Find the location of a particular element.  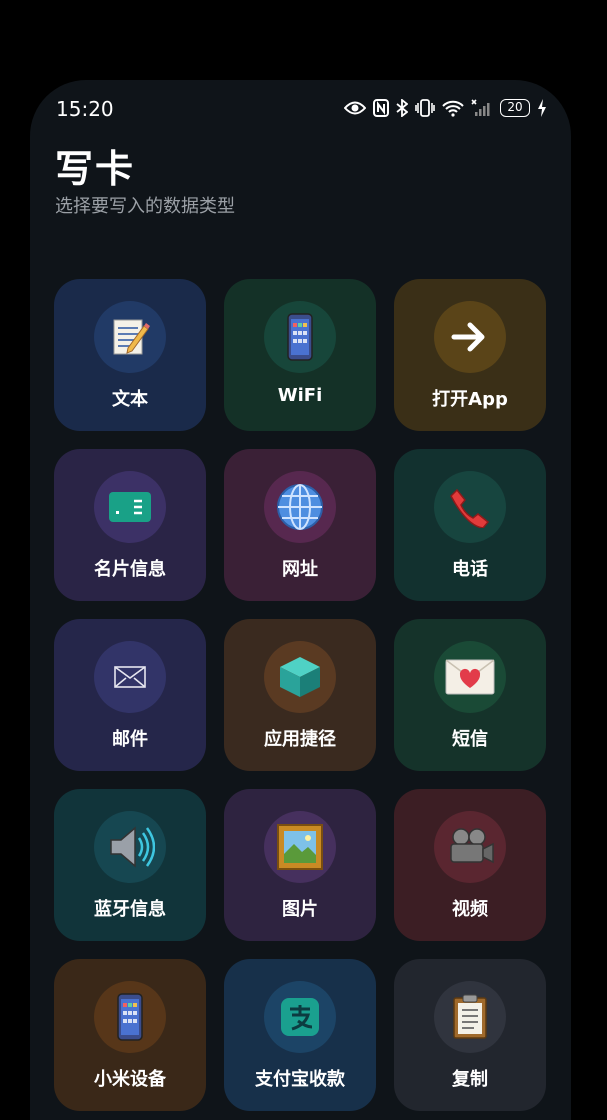

battery-icon: 20 is located at coordinates (515, 108).